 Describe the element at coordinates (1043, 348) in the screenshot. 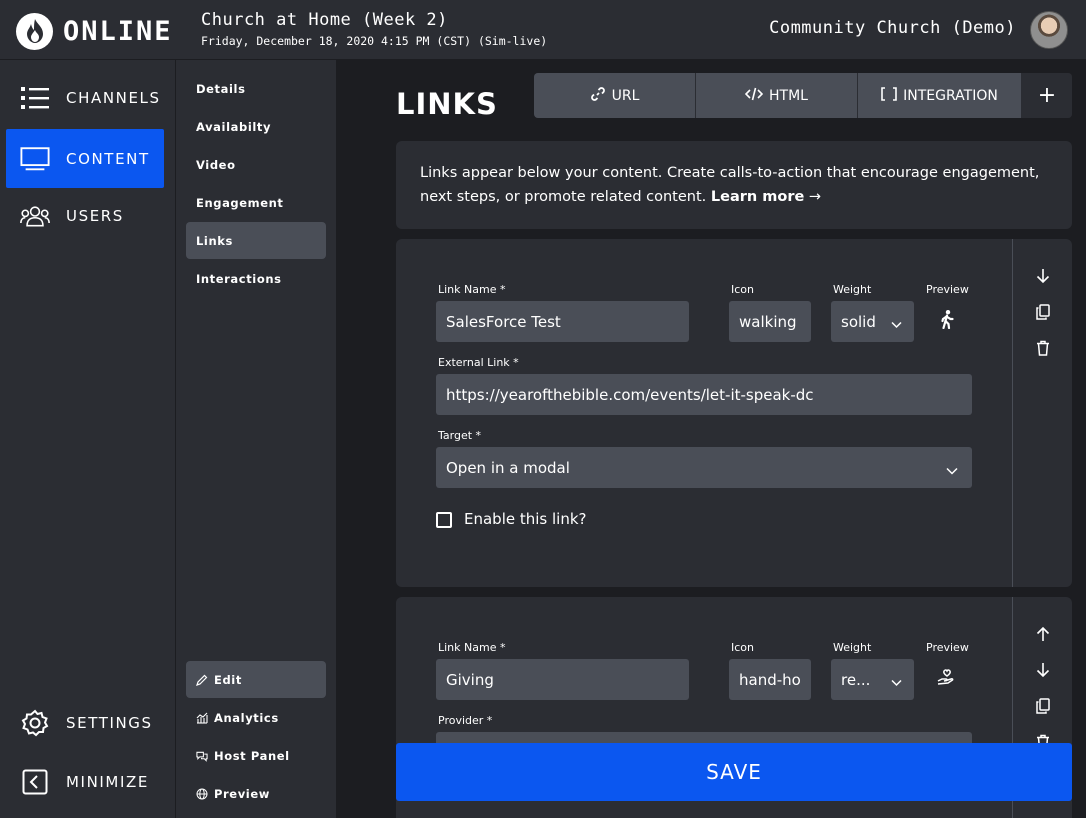

I see `trash-icon` at that location.